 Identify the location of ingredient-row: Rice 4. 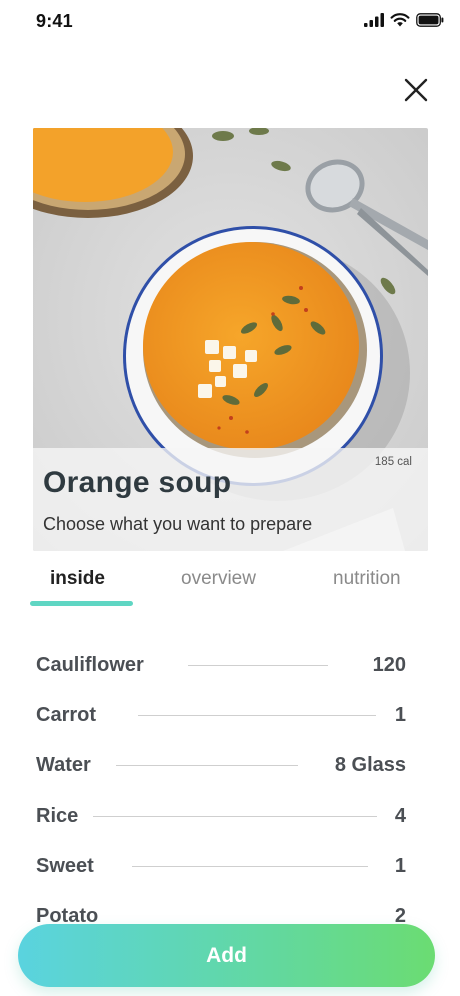
(221, 816).